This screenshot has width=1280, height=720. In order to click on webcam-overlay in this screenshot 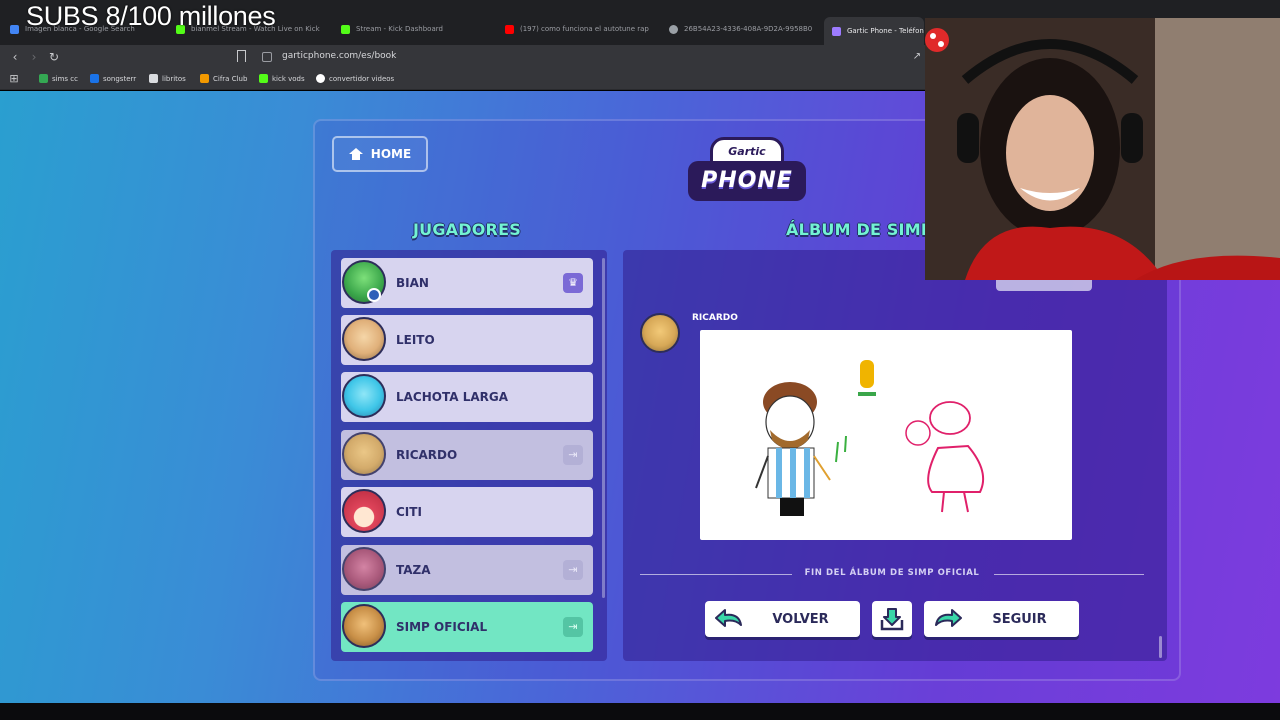, I will do `click(1102, 149)`.